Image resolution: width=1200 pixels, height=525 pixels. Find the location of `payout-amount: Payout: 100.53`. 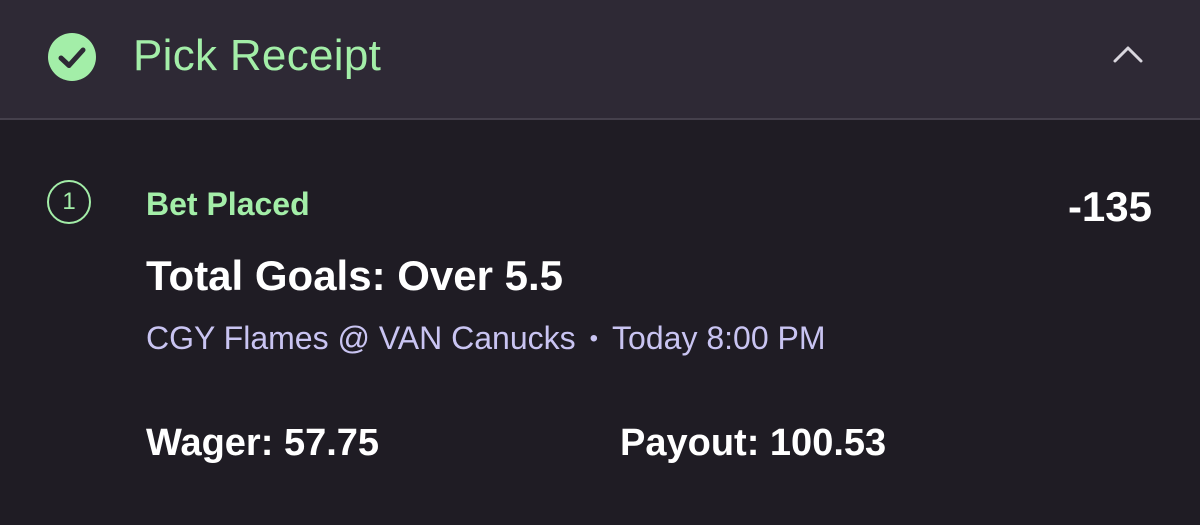

payout-amount: Payout: 100.53 is located at coordinates (753, 443).